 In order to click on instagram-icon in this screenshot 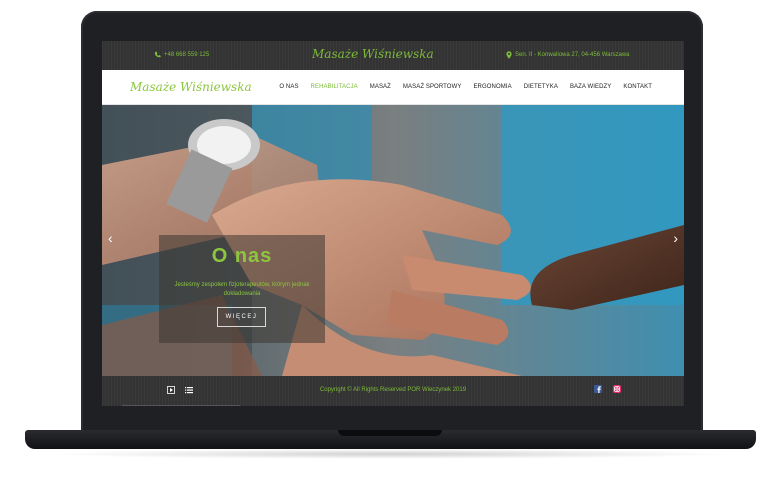, I will do `click(617, 389)`.